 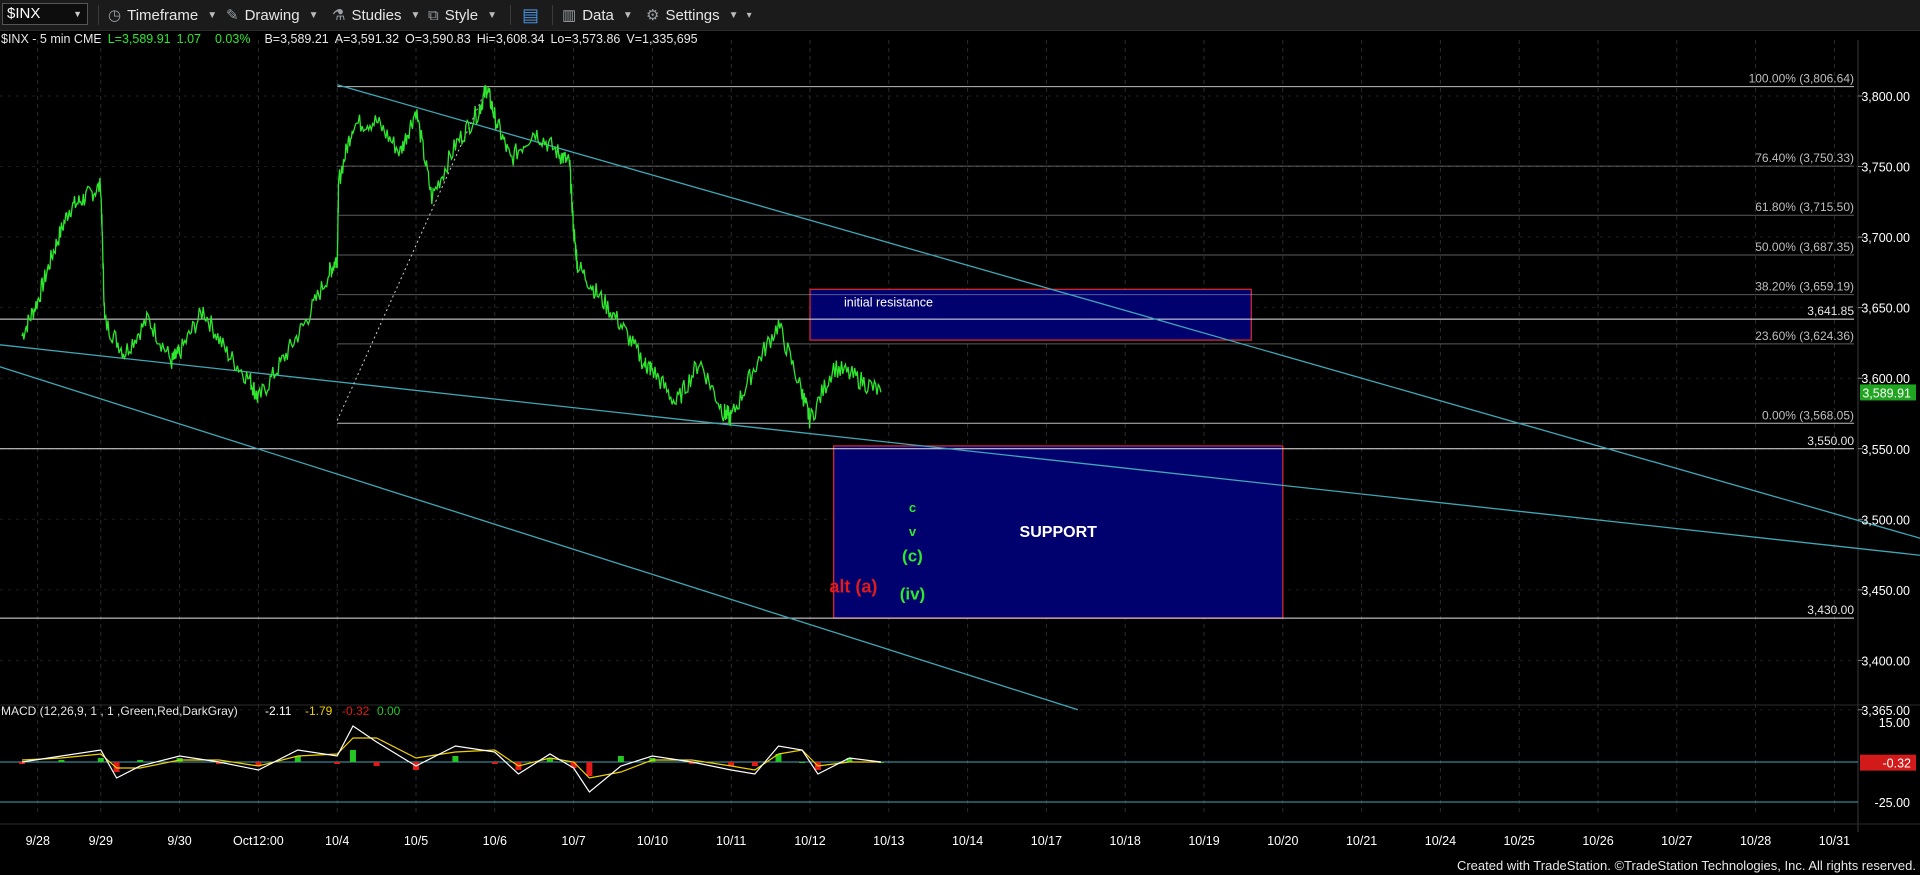 What do you see at coordinates (1830, 441) in the screenshot?
I see `price-level-label: 3,550.00` at bounding box center [1830, 441].